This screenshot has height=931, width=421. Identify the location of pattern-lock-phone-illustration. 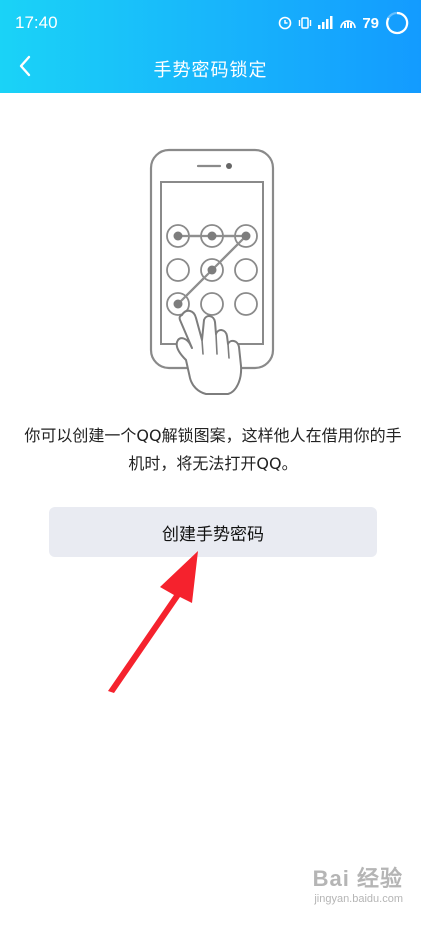
(212, 267).